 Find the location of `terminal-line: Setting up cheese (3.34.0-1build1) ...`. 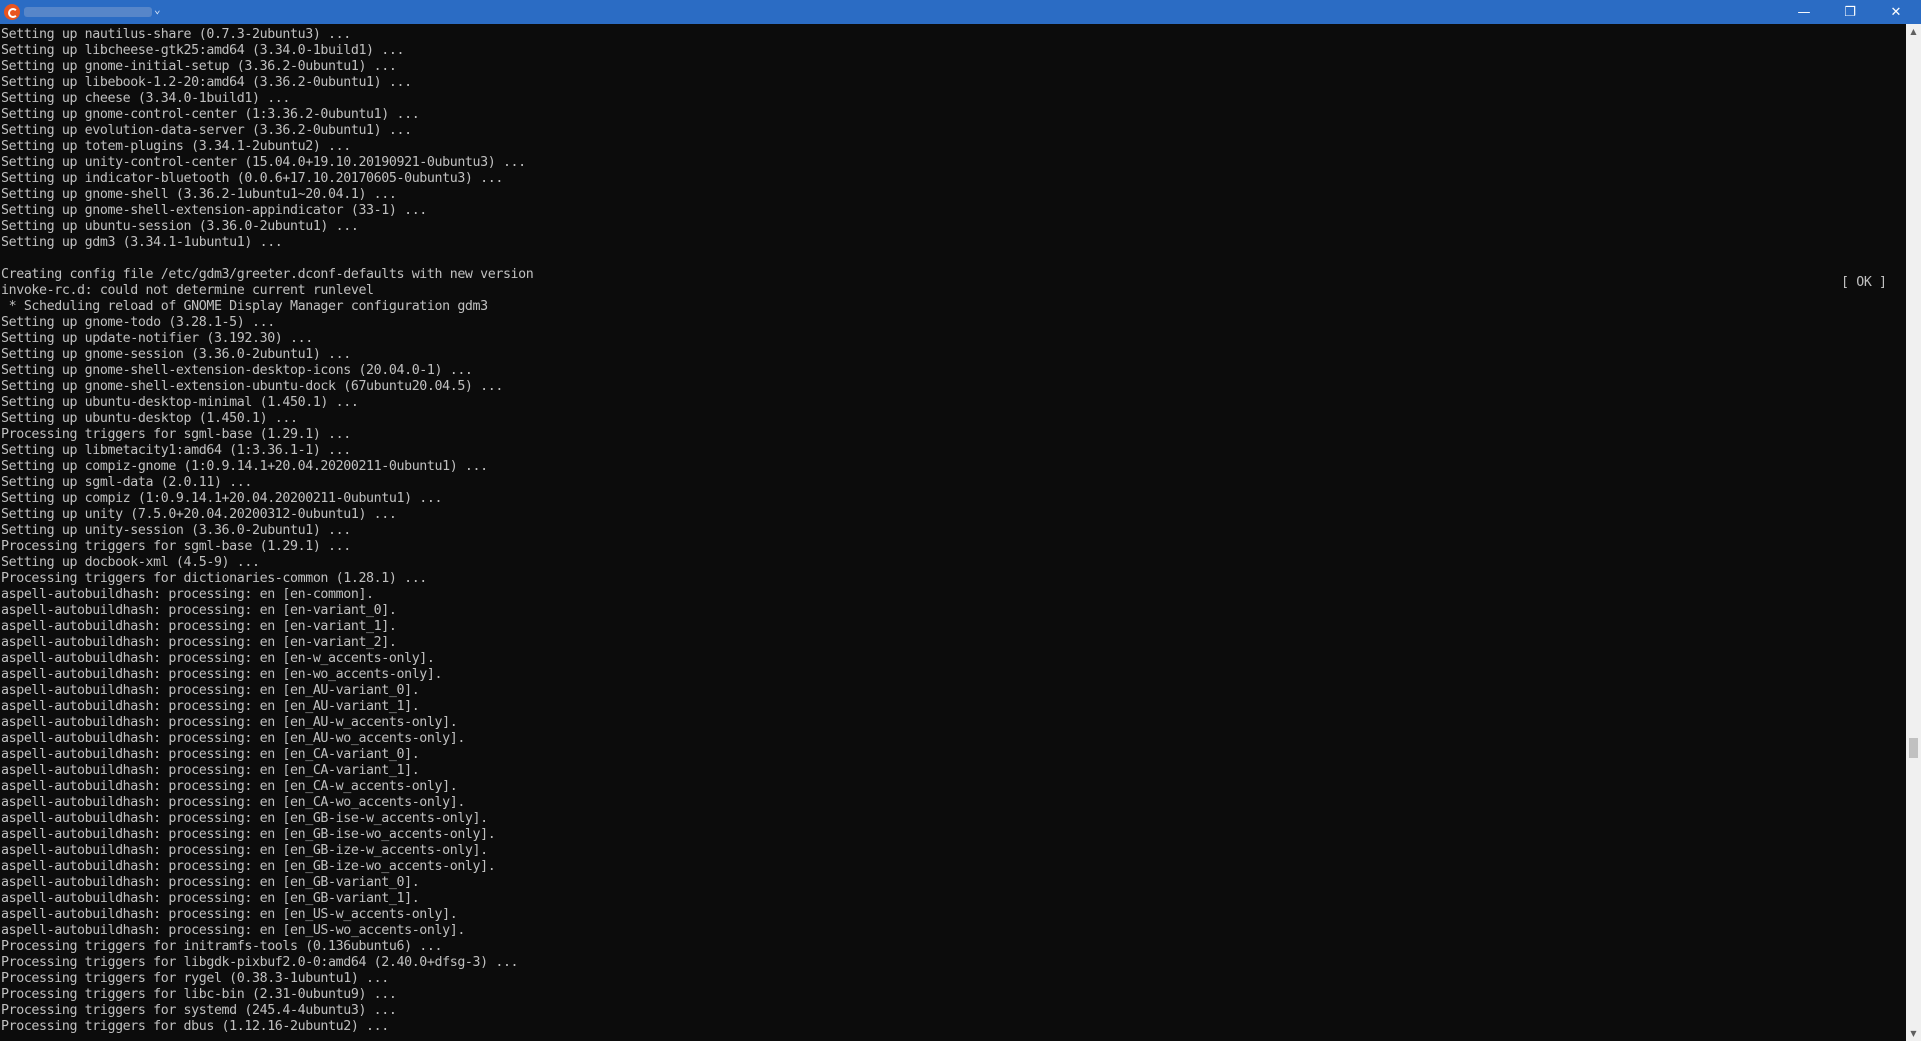

terminal-line: Setting up cheese (3.34.0-1build1) ... is located at coordinates (146, 98).